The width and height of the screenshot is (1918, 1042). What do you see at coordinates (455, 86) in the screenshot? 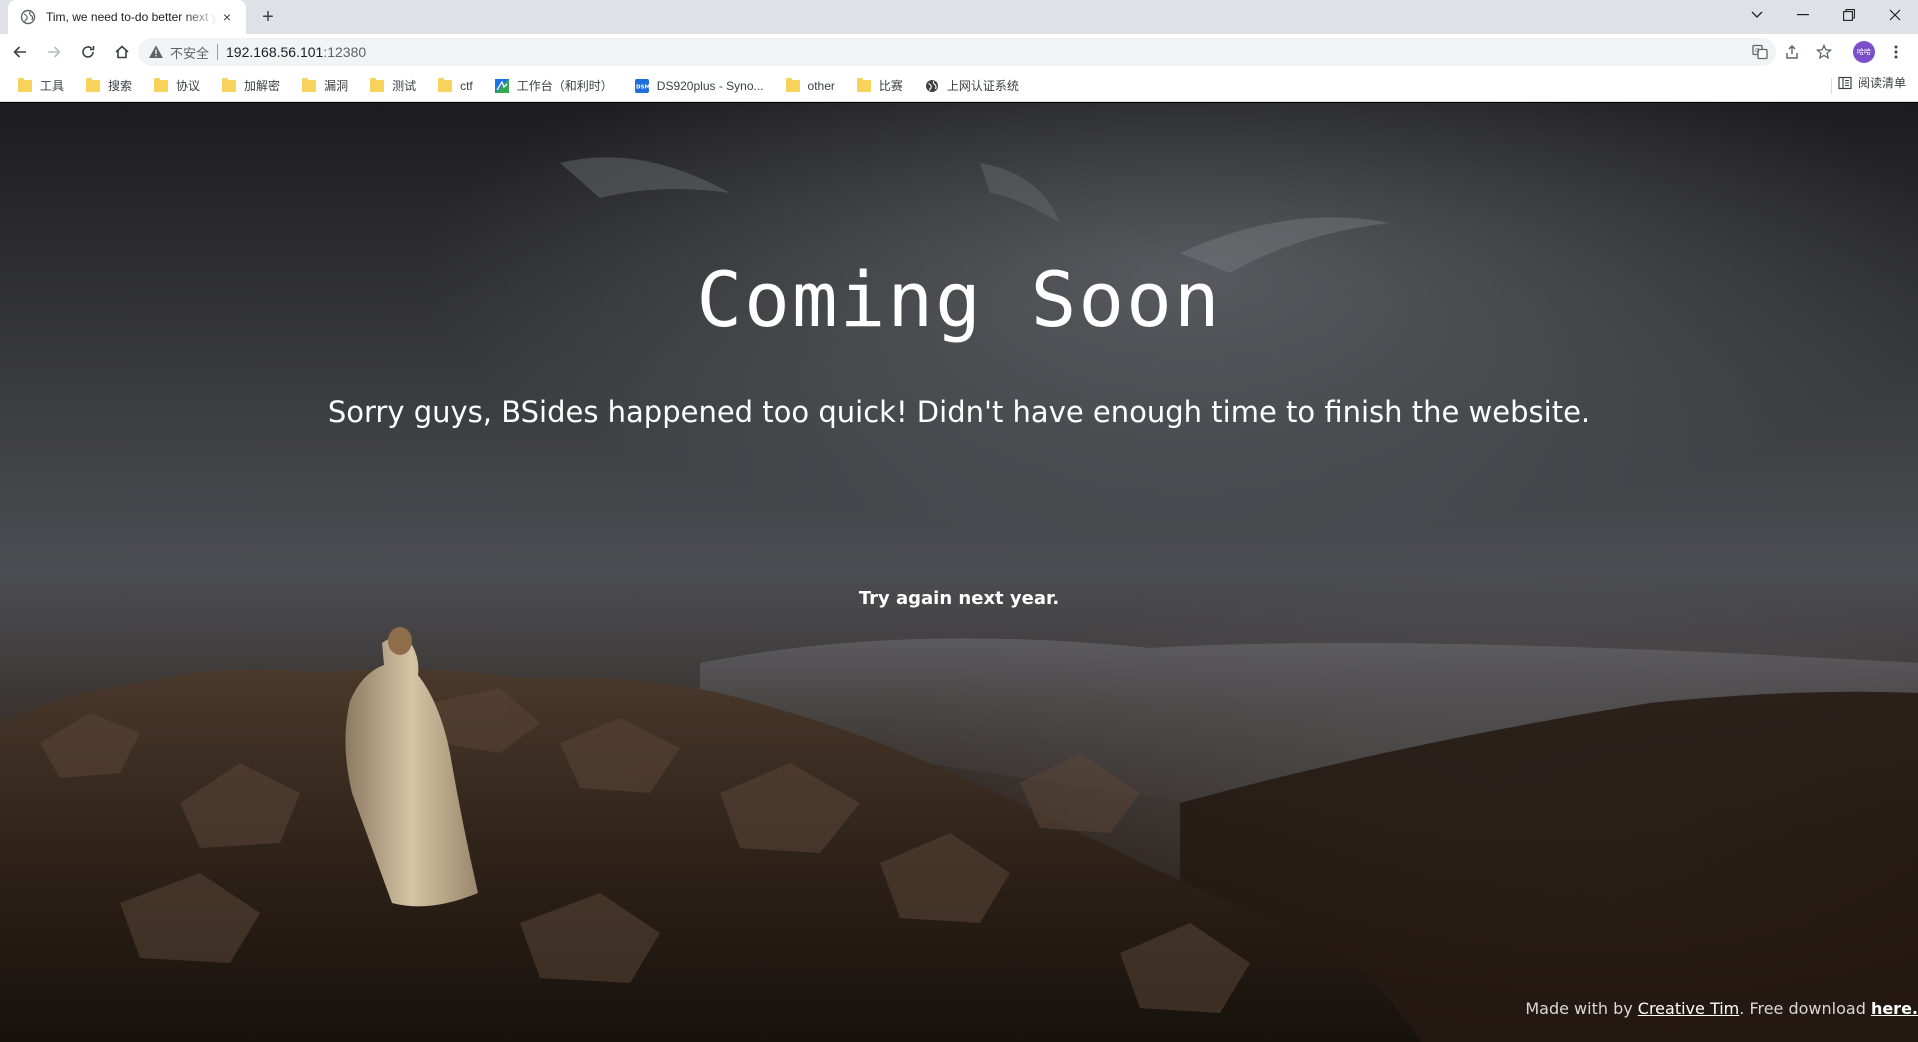
I see `bookmark-item: ctf` at bounding box center [455, 86].